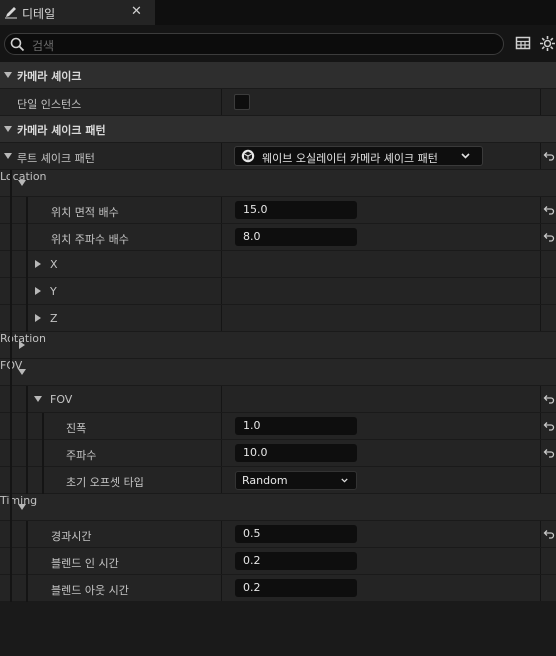 This screenshot has width=556, height=656. Describe the element at coordinates (242, 102) in the screenshot. I see `single-instance-checkbox` at that location.